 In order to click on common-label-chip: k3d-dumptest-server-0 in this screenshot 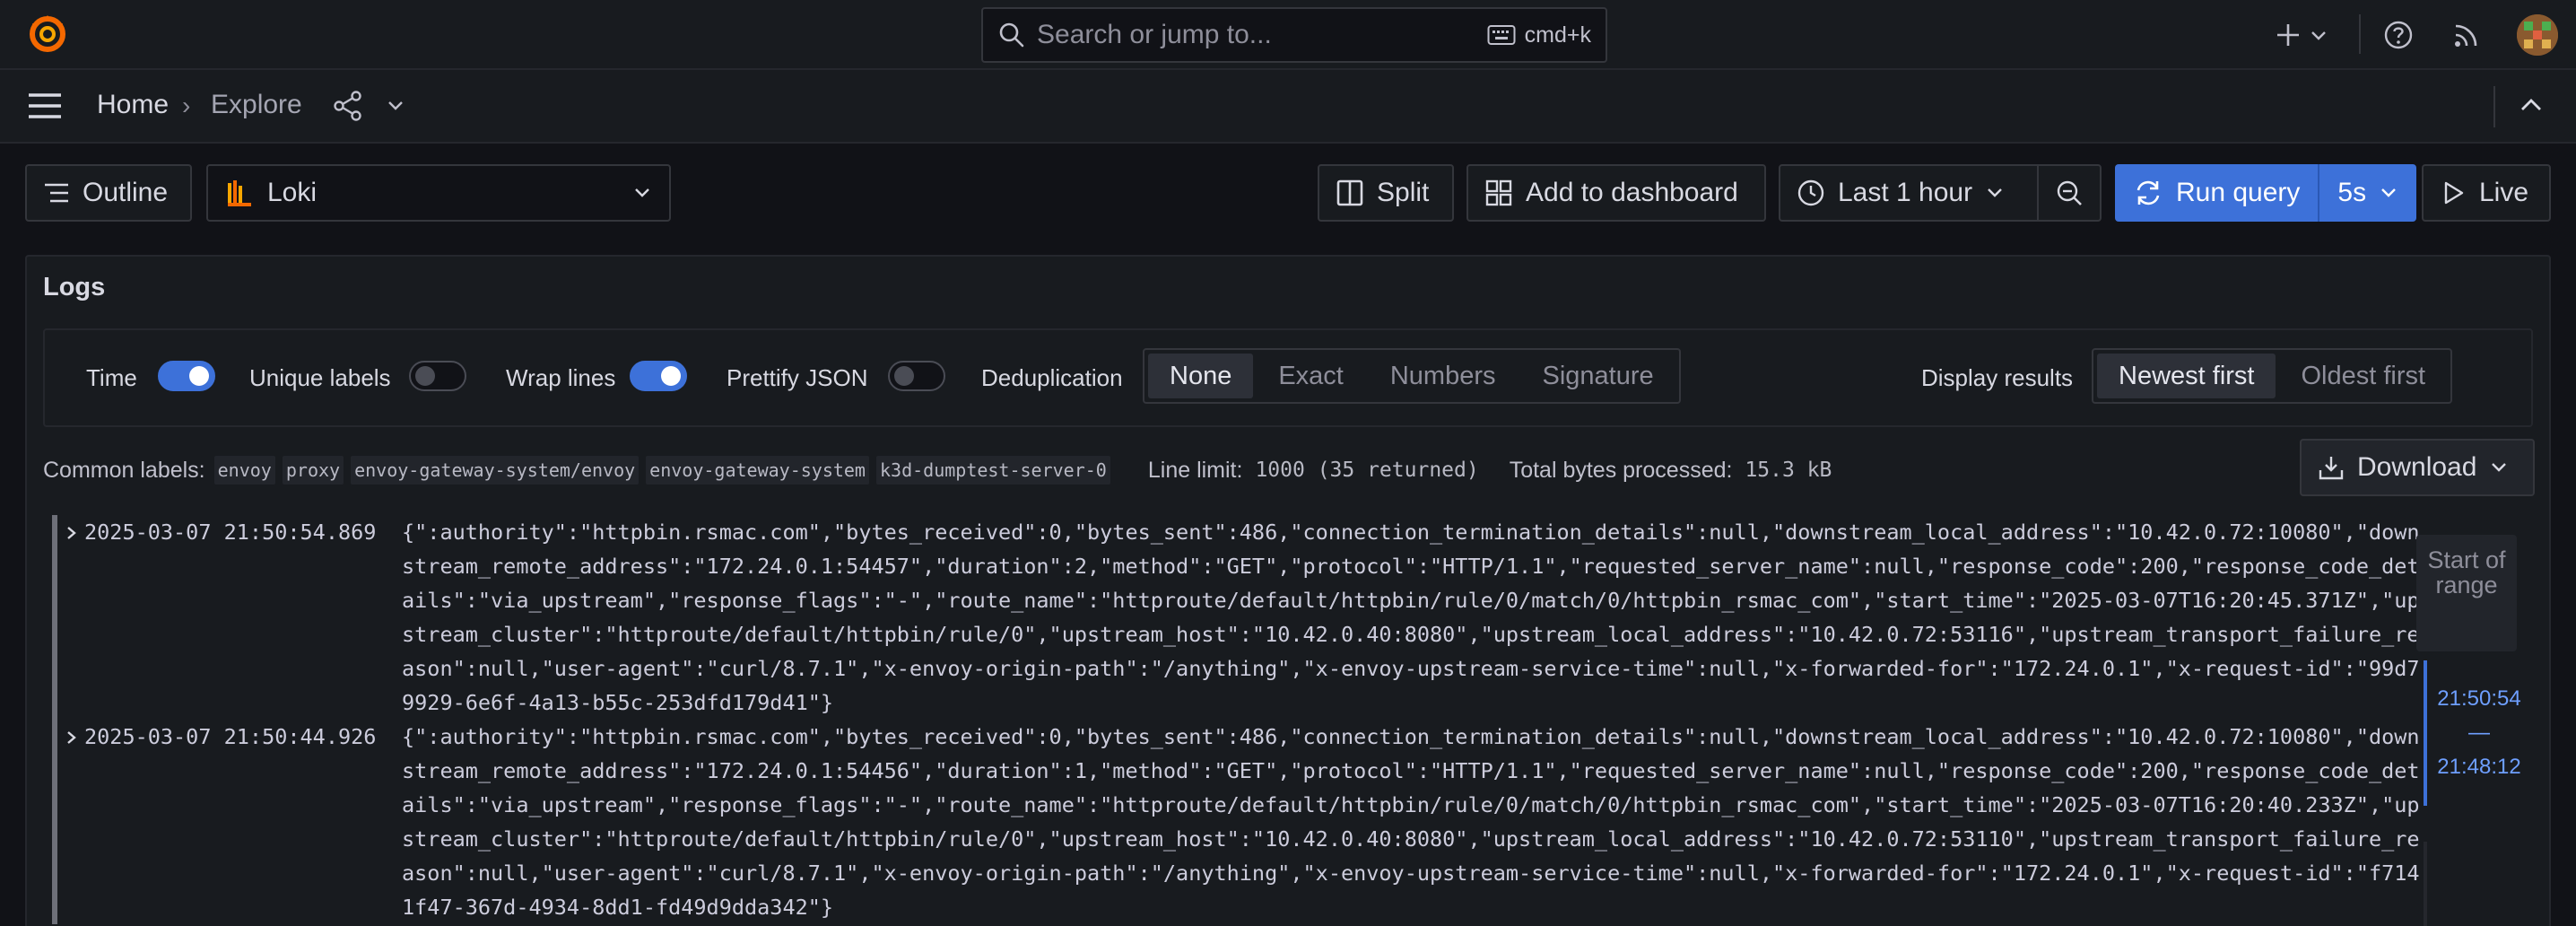, I will do `click(992, 470)`.